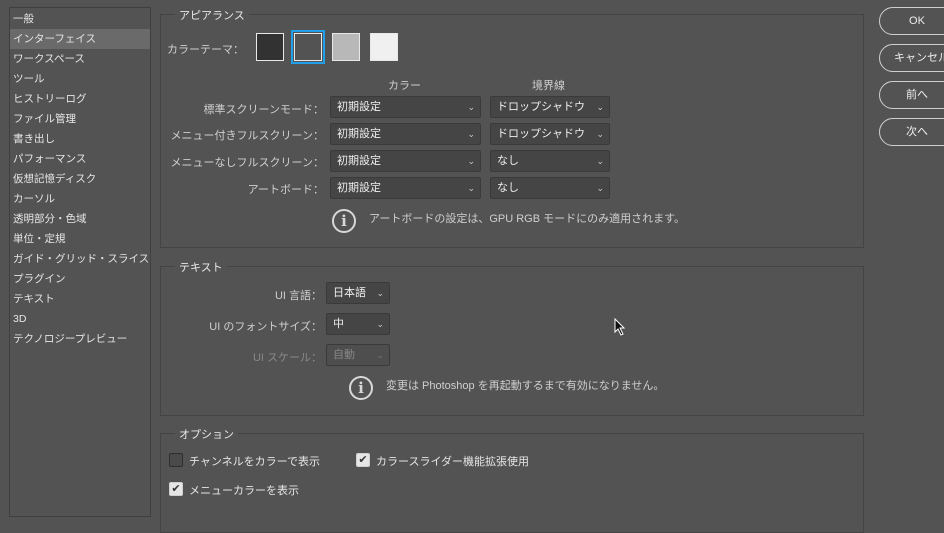 This screenshot has width=944, height=533. Describe the element at coordinates (405, 134) in the screenshot. I see `fullscreen-menu-color-select: 初期設定 ⌄` at that location.